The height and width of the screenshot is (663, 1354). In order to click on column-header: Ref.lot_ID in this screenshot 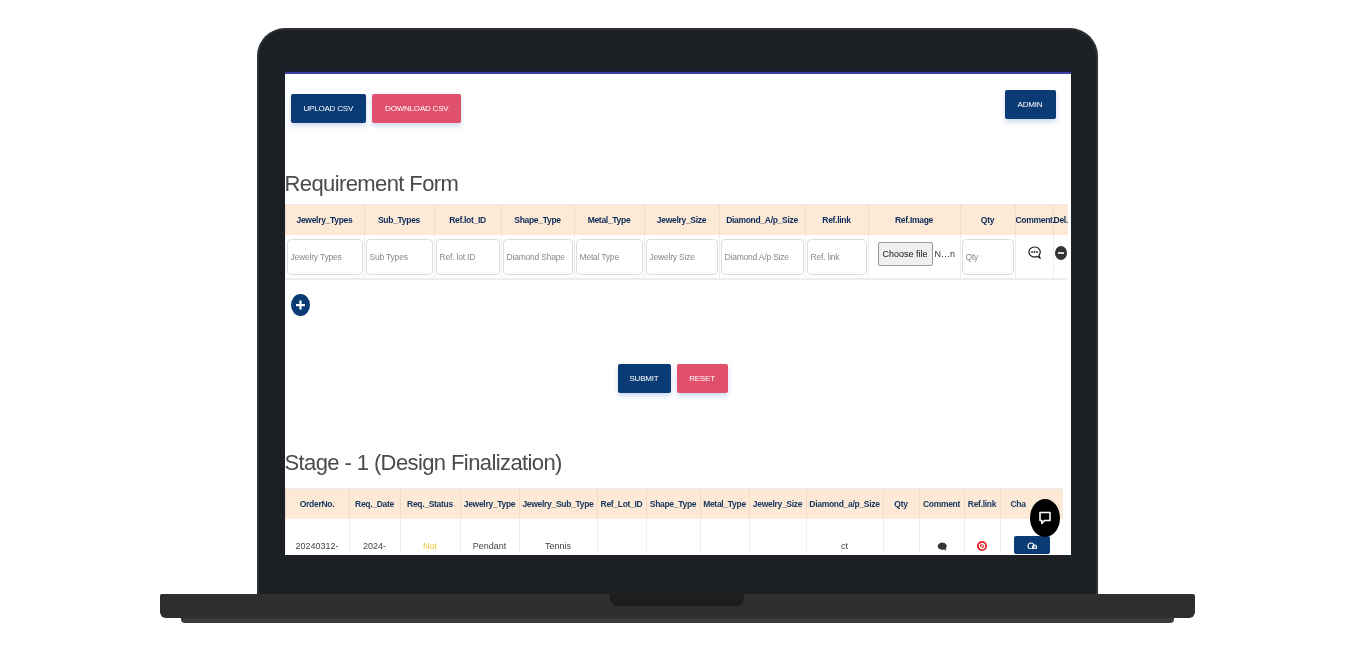, I will do `click(467, 219)`.